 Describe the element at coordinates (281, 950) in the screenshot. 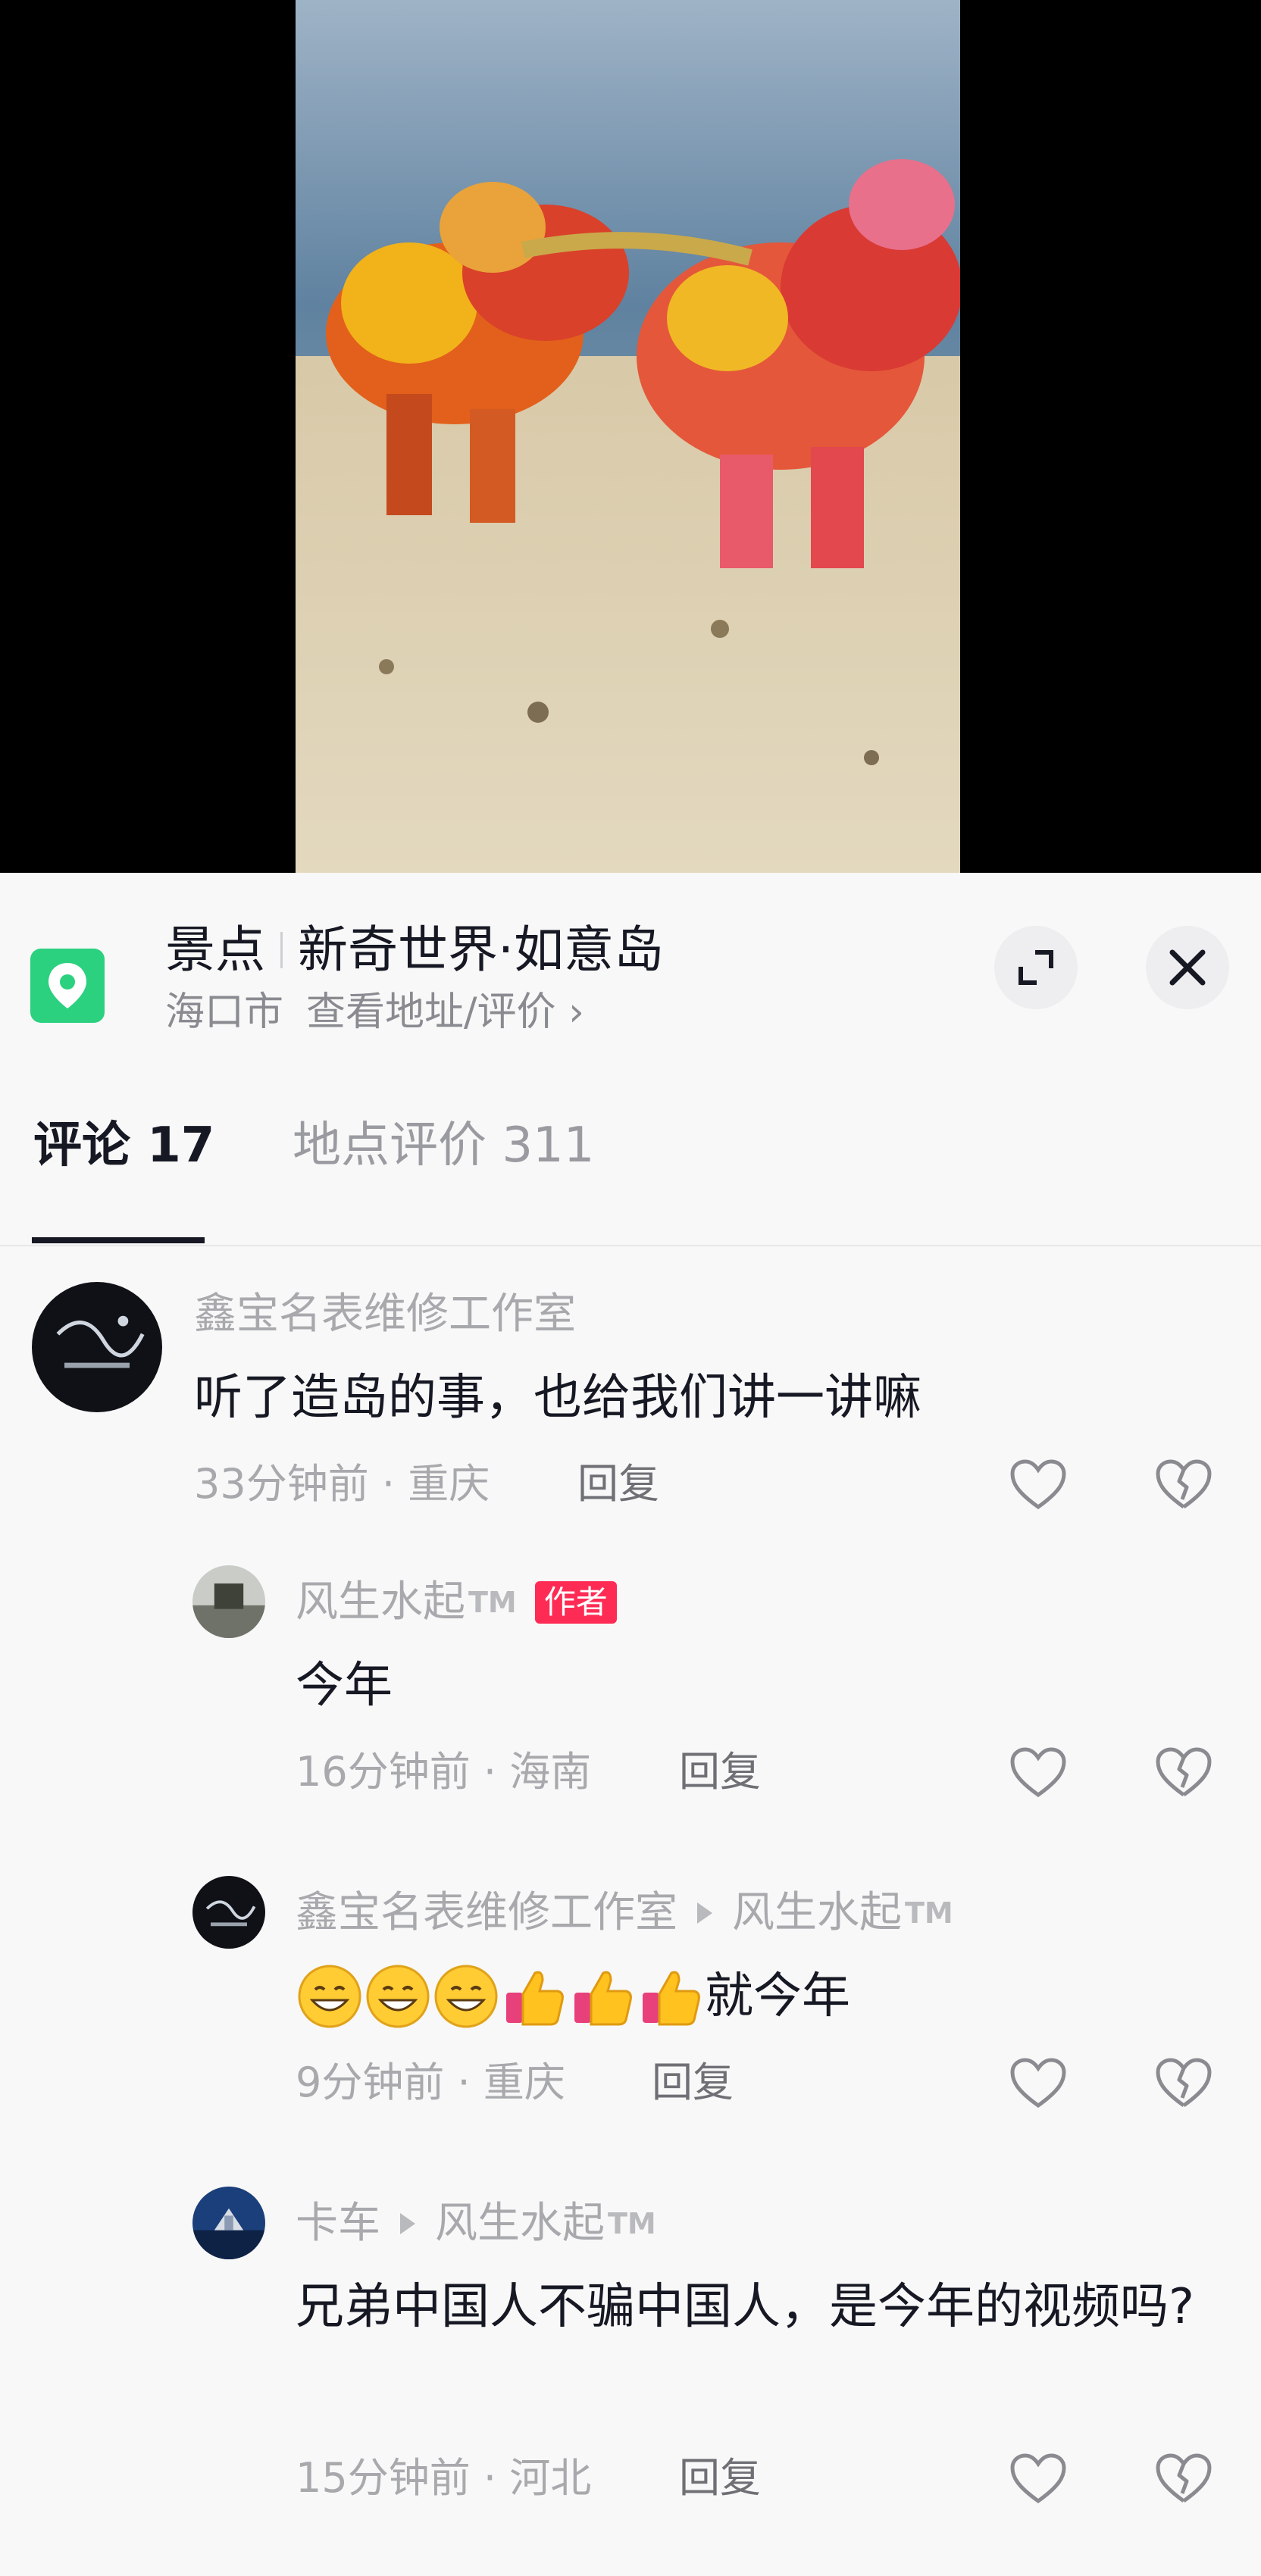

I see `title-separator` at that location.